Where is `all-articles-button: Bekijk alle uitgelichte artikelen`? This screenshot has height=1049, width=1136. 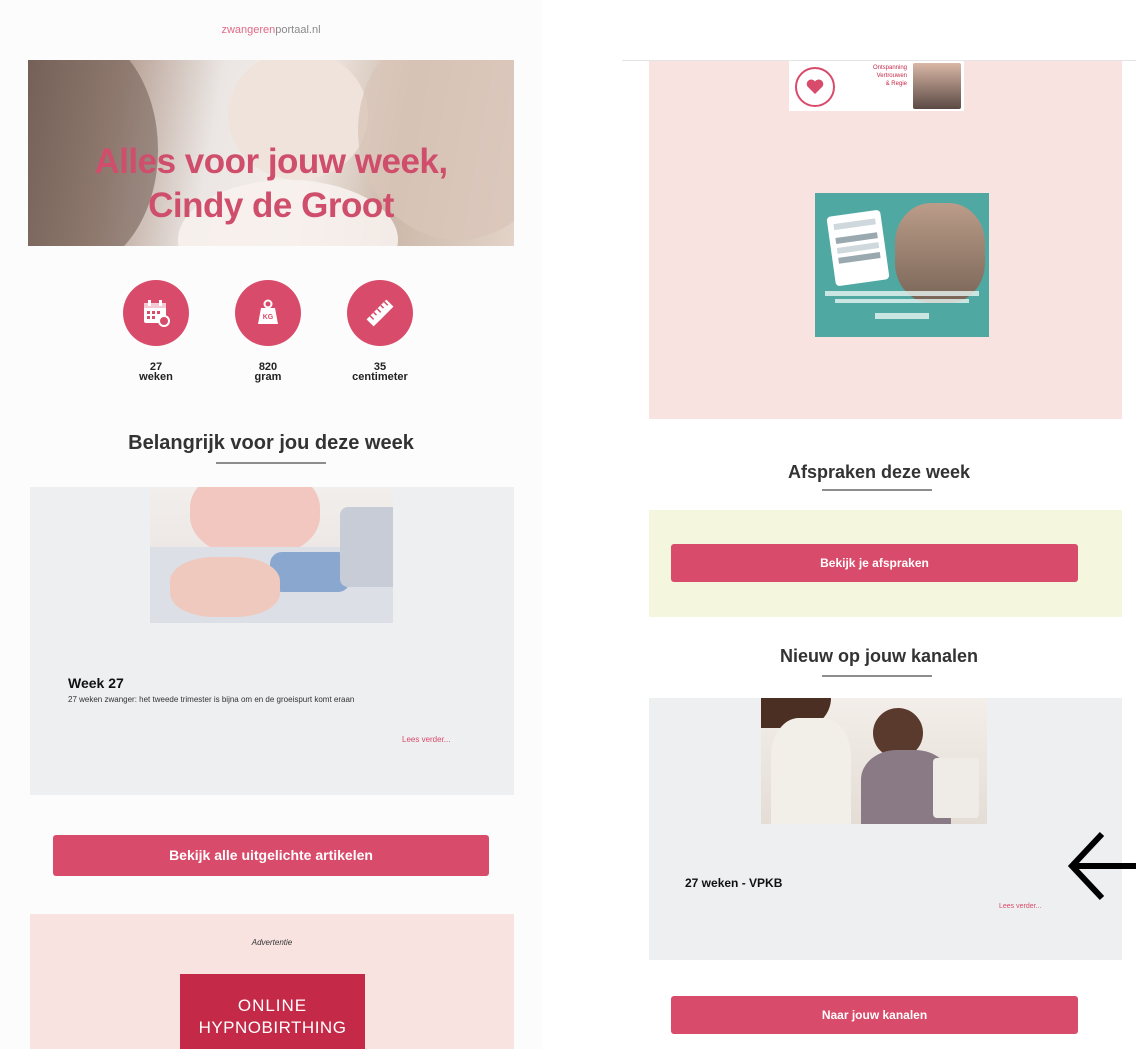
all-articles-button: Bekijk alle uitgelichte artikelen is located at coordinates (271, 855).